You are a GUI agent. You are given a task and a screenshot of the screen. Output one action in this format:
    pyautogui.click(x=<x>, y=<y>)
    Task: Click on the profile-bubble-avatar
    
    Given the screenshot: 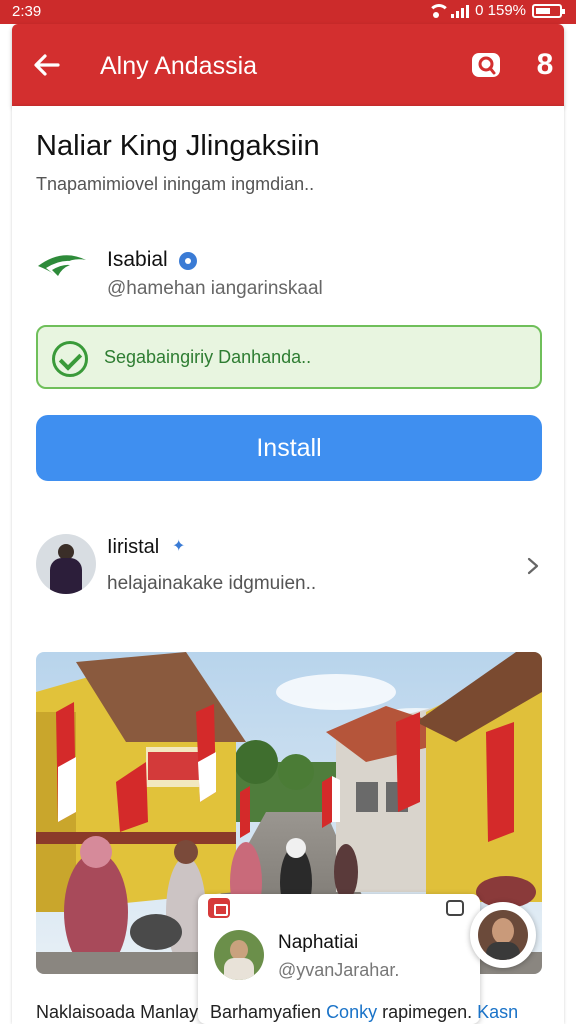 What is the action you would take?
    pyautogui.click(x=503, y=935)
    